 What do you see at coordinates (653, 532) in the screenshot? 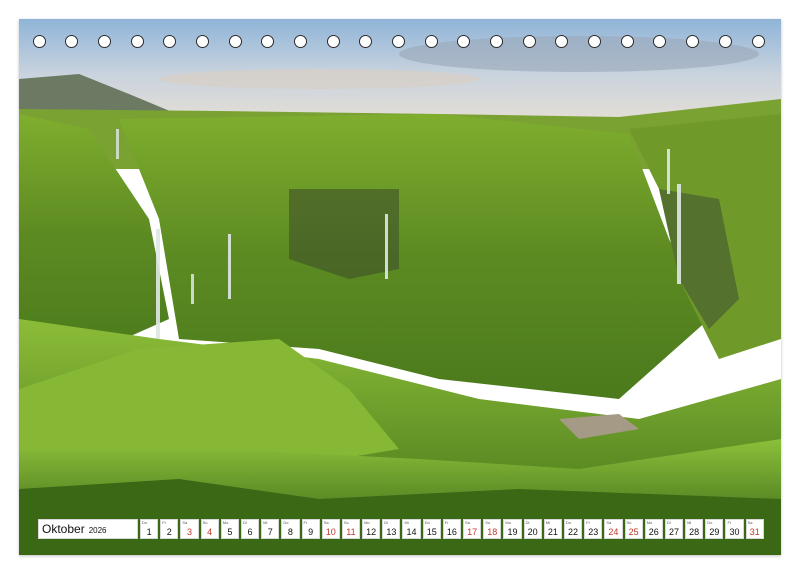
I see `day-number: 26` at bounding box center [653, 532].